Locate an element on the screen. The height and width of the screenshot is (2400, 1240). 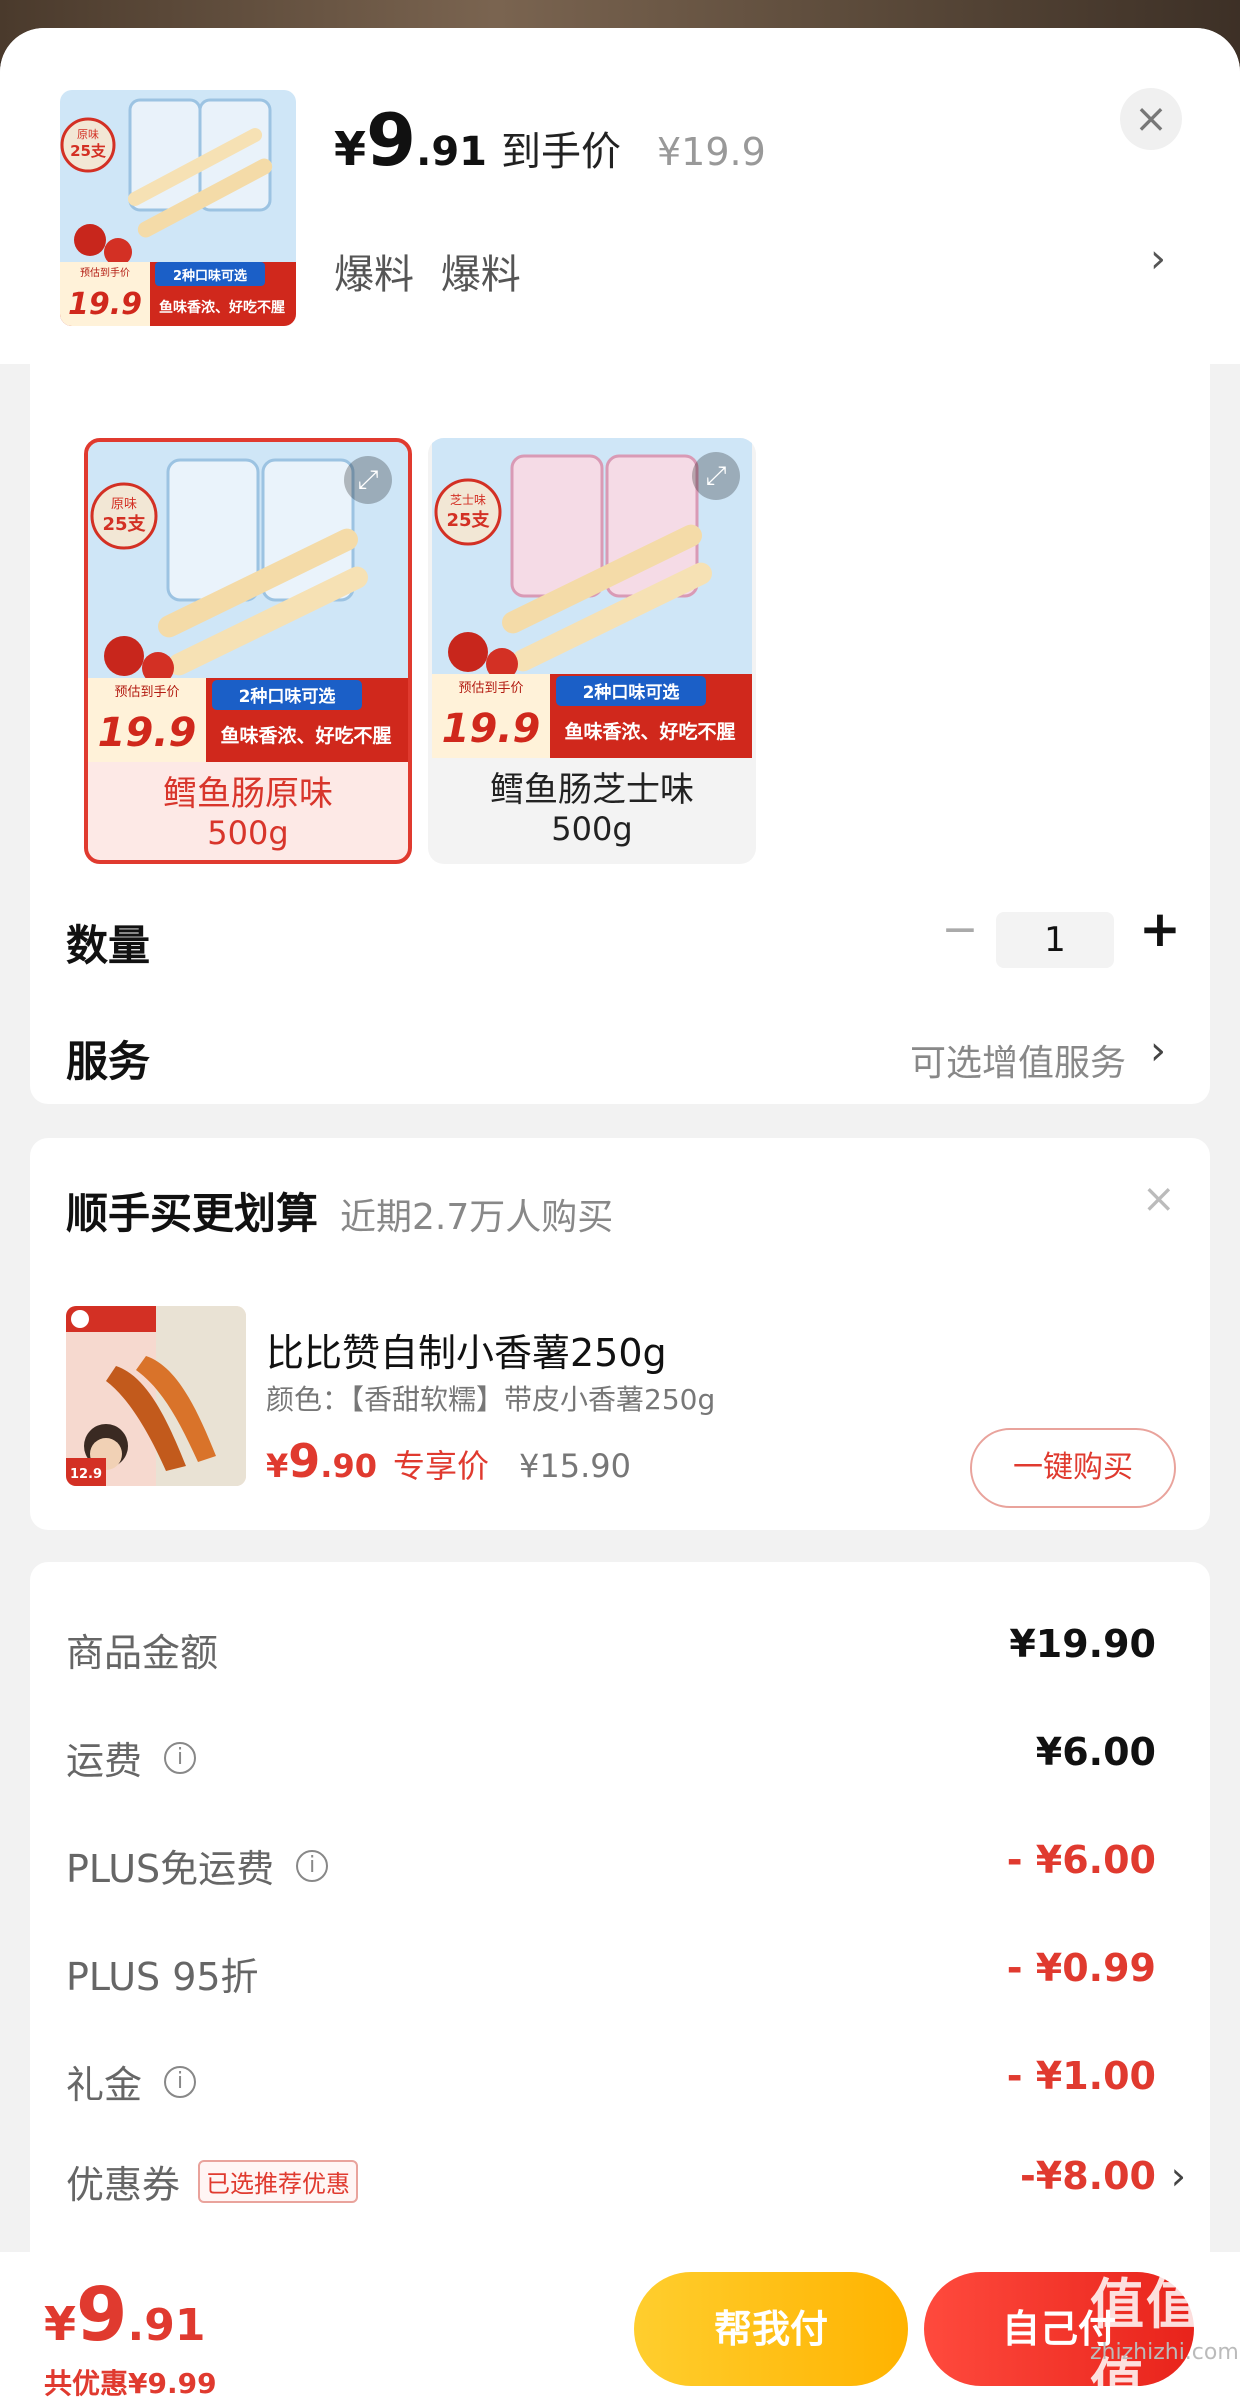
quantity-input: 1 is located at coordinates (1055, 940).